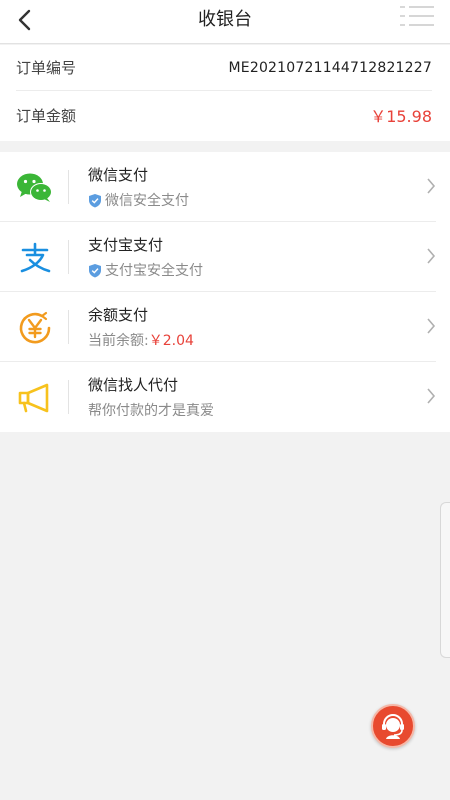  Describe the element at coordinates (401, 116) in the screenshot. I see `order-amount-value: ￥15.98` at that location.